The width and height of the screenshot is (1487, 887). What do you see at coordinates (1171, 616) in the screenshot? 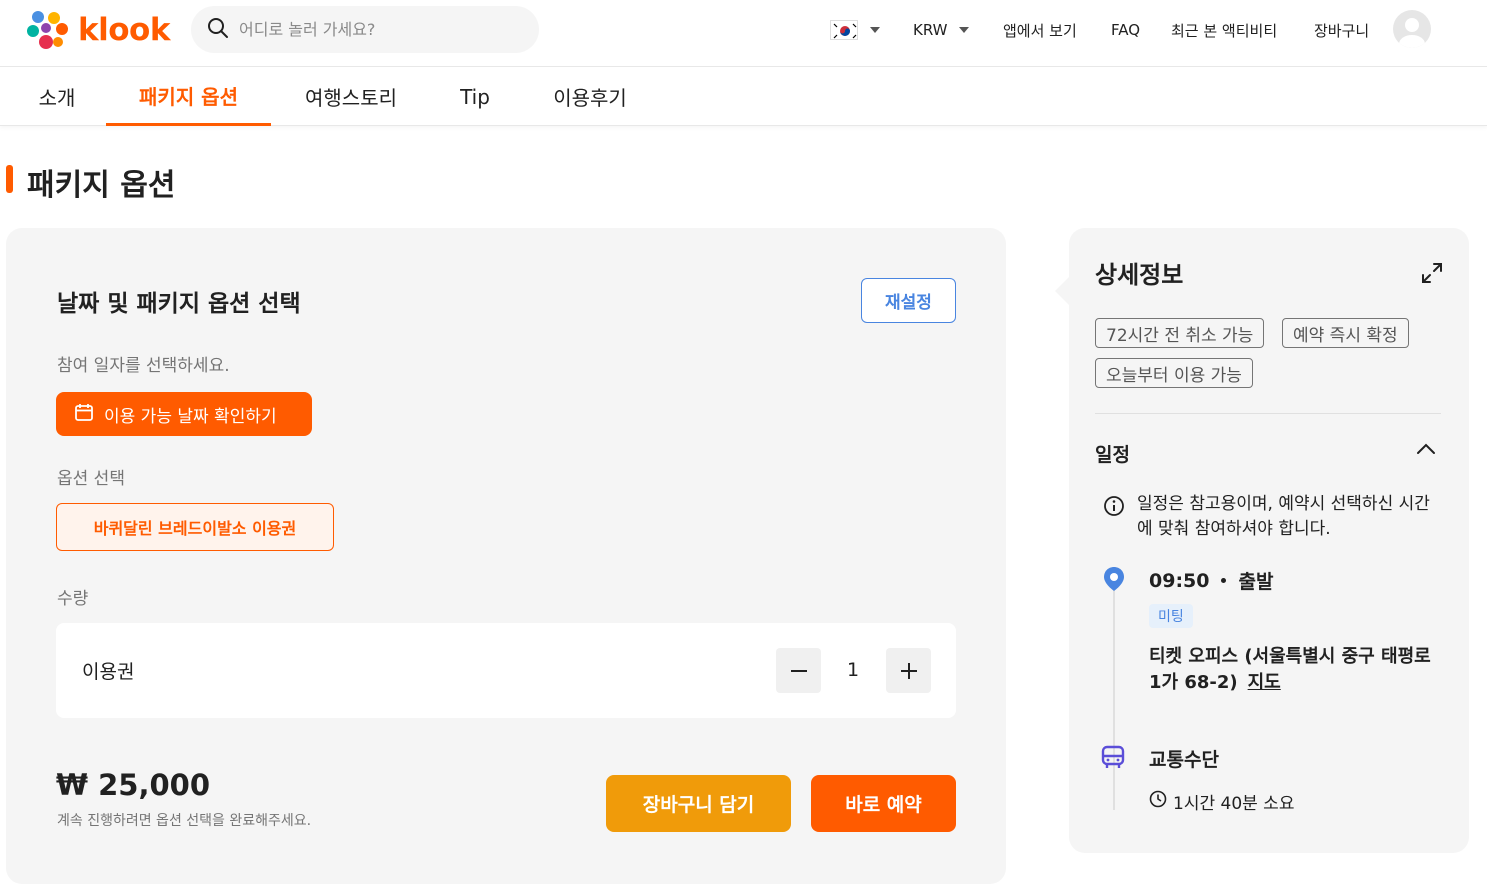
I see `meeting-badge: 미팅` at bounding box center [1171, 616].